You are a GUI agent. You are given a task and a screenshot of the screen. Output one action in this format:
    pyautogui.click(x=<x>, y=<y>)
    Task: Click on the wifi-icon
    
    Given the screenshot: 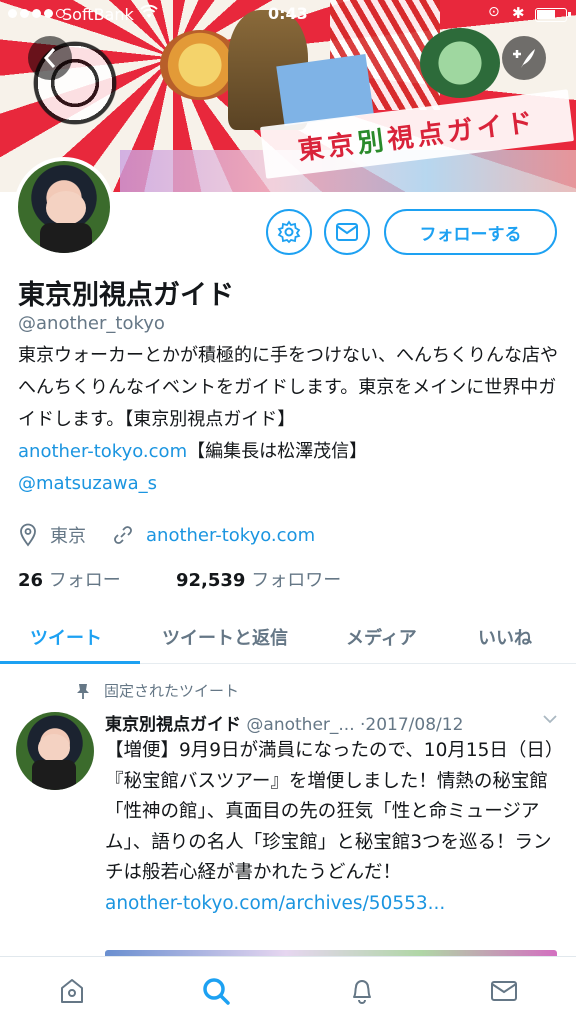 What is the action you would take?
    pyautogui.click(x=149, y=14)
    